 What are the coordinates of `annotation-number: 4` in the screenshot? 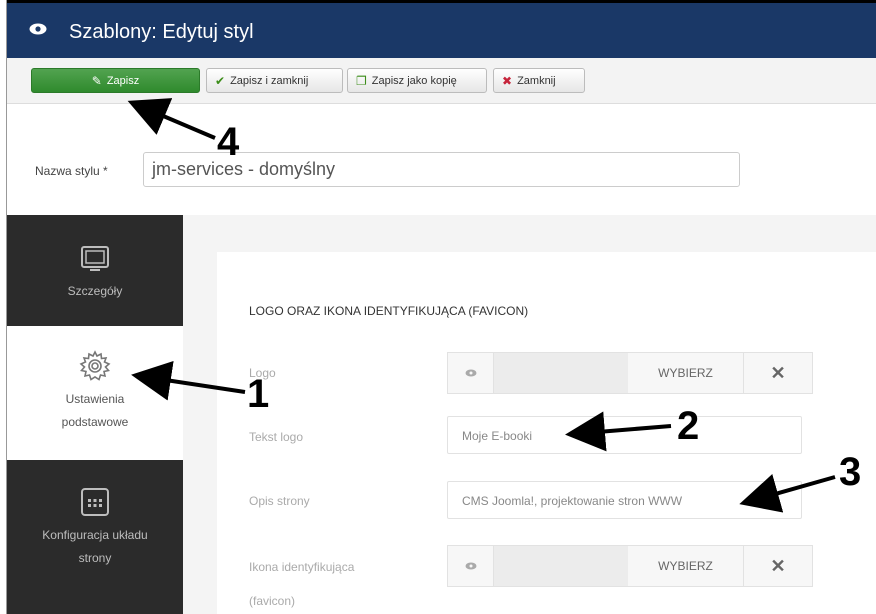 It's located at (228, 142).